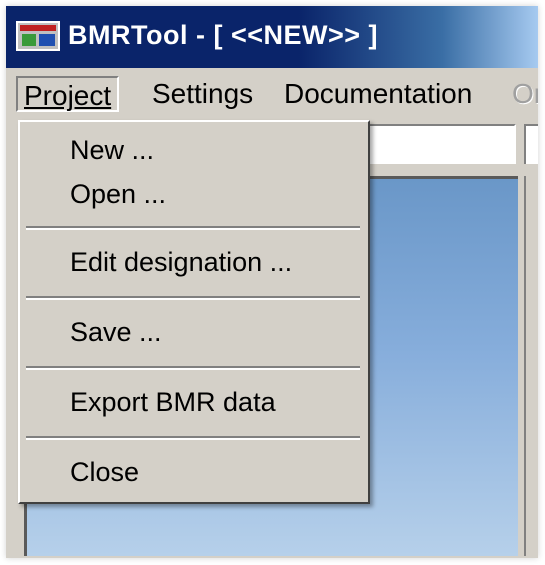 The image size is (545, 565). Describe the element at coordinates (223, 35) in the screenshot. I see `window-title: BMRTool - [ <<NEW>> ]` at that location.